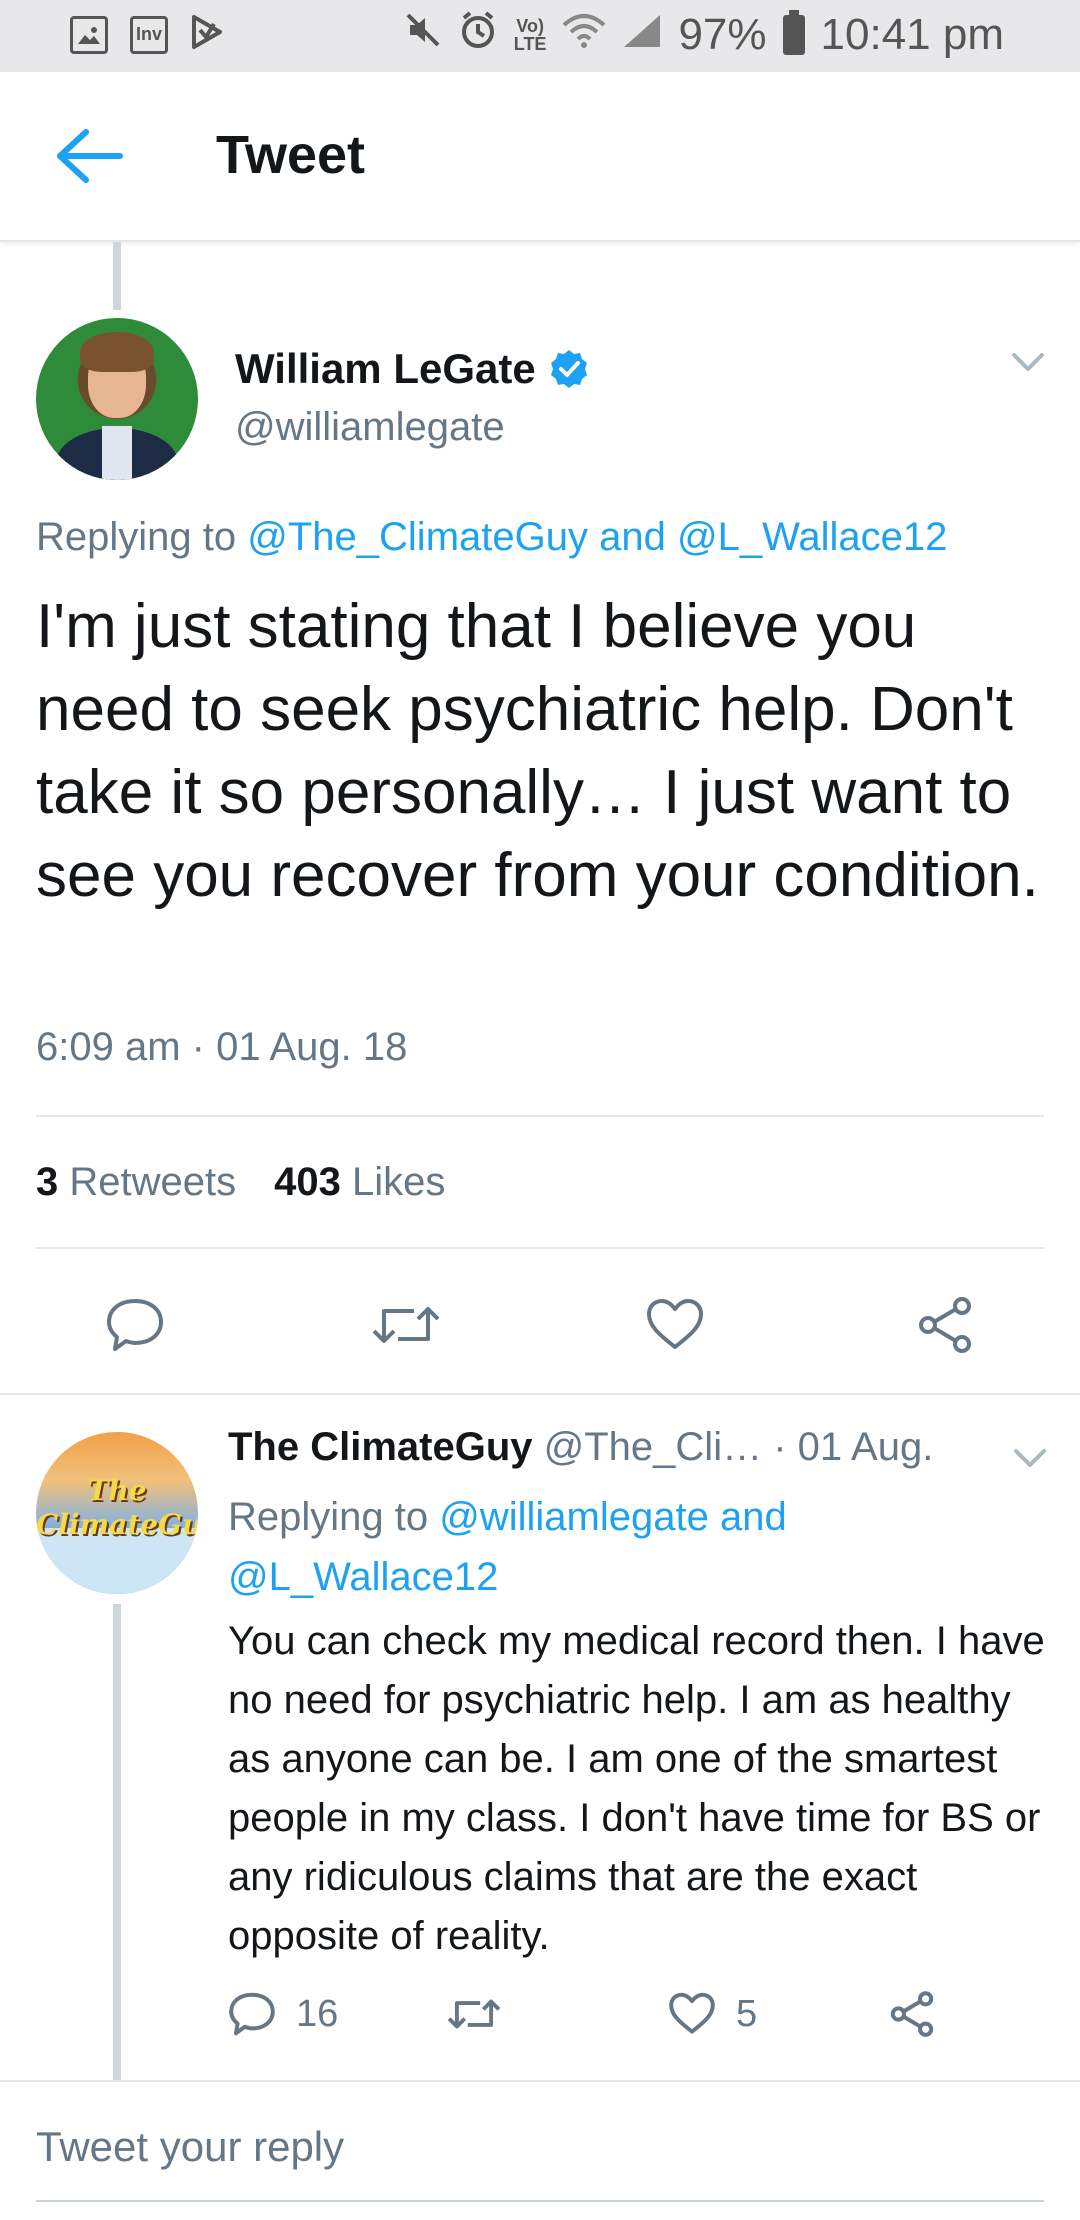 This screenshot has width=1080, height=2220. I want to click on author-handle: @williamlegate, so click(370, 427).